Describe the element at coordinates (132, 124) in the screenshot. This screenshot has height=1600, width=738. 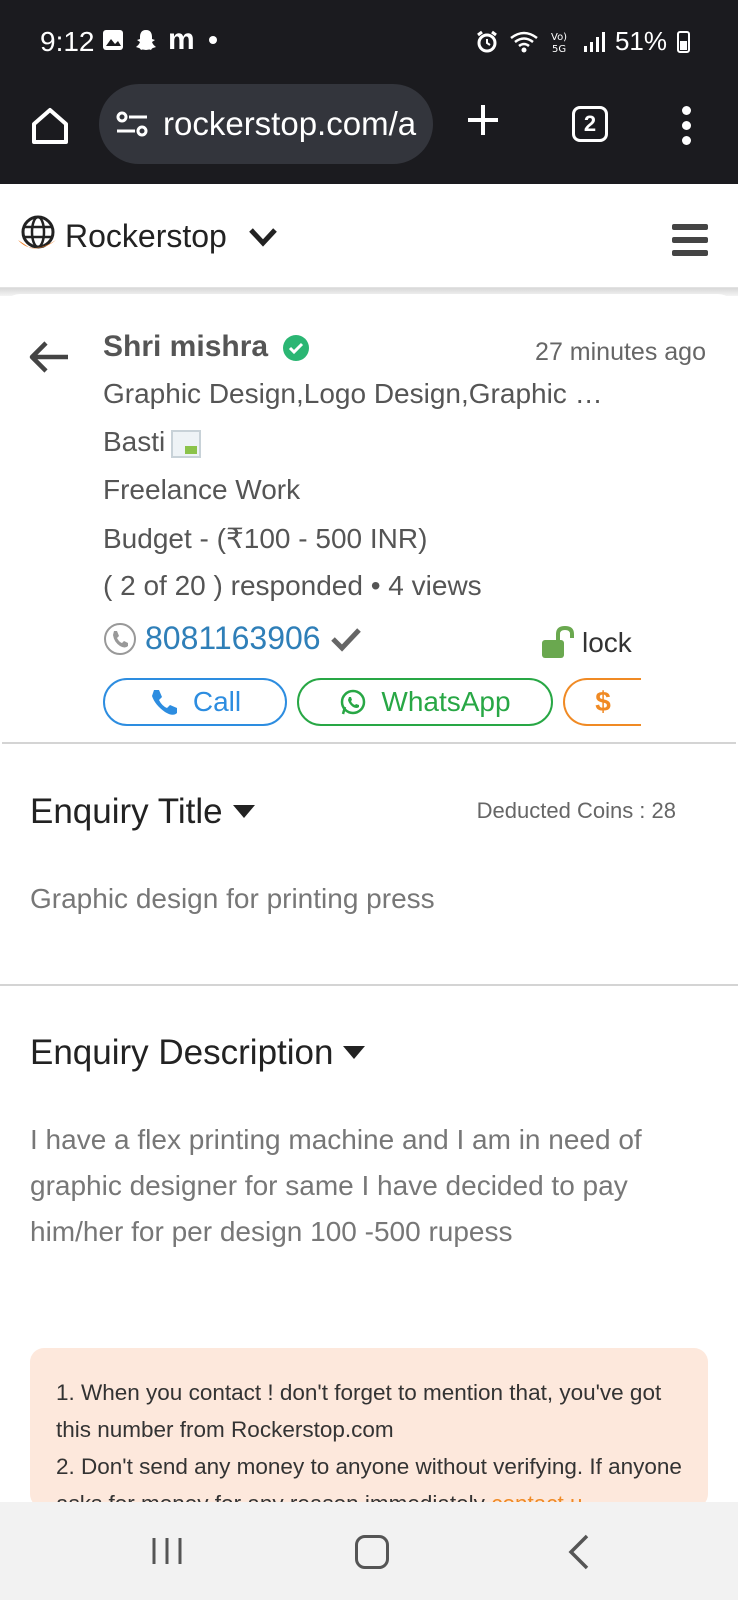
I see `site-settings-icon` at that location.